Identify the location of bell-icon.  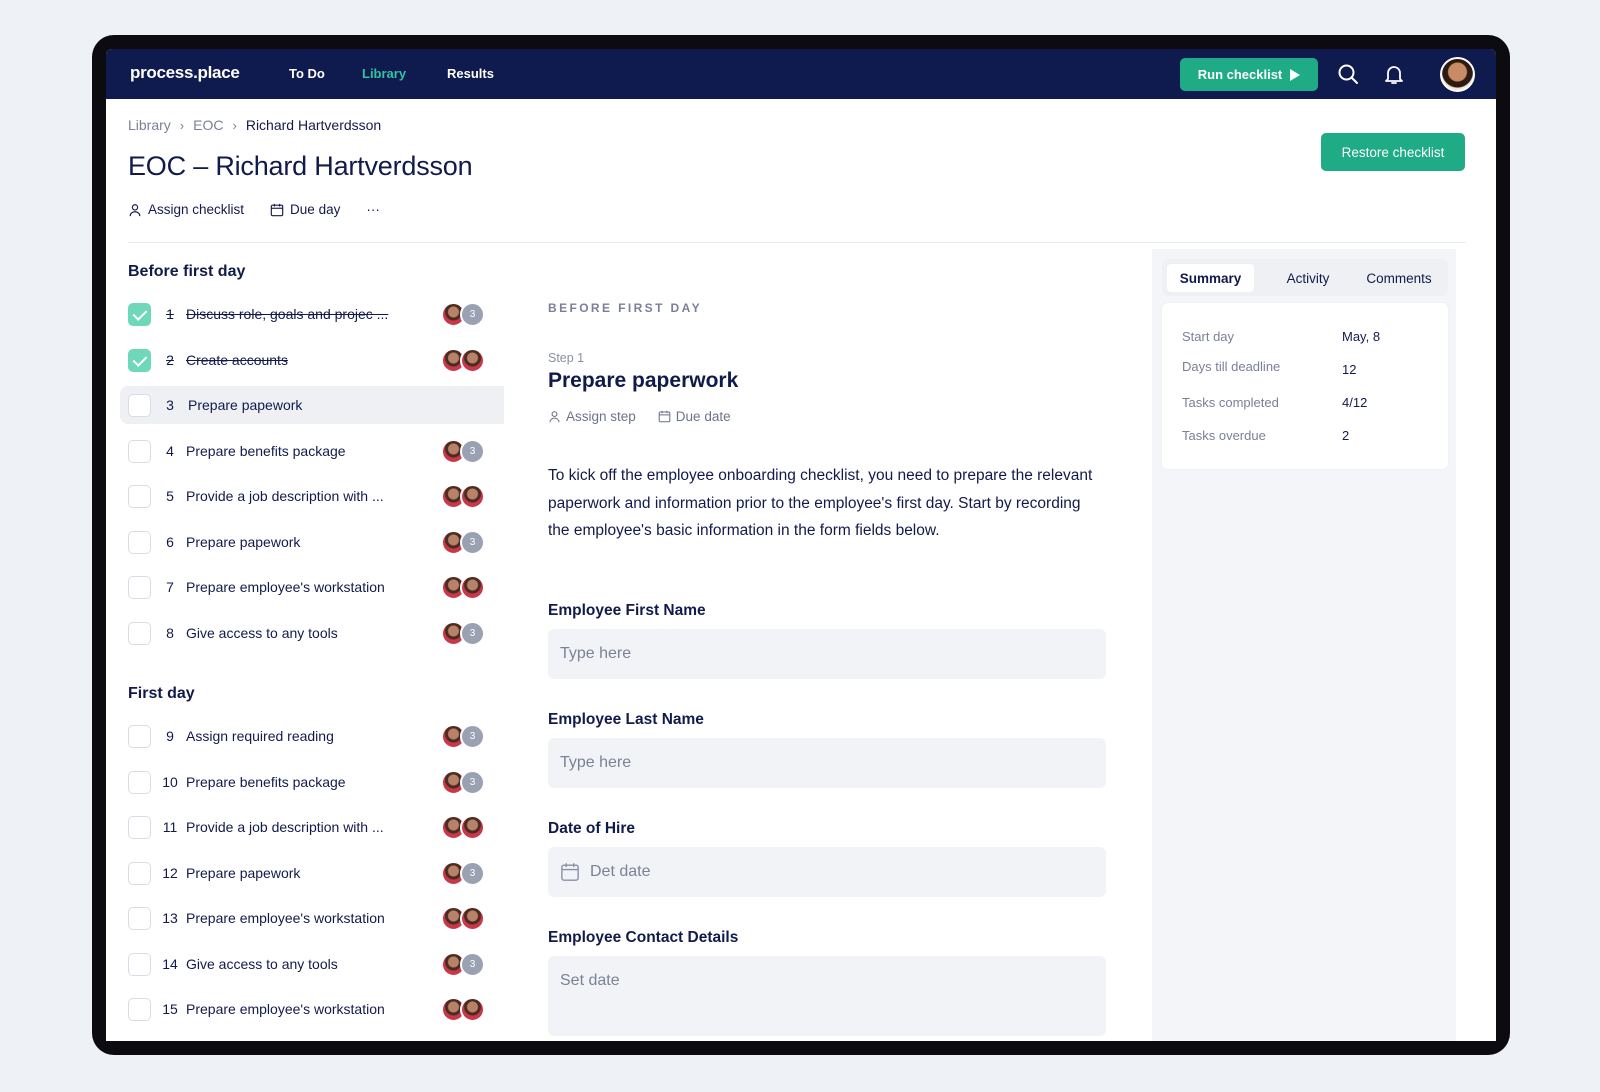
(1394, 74).